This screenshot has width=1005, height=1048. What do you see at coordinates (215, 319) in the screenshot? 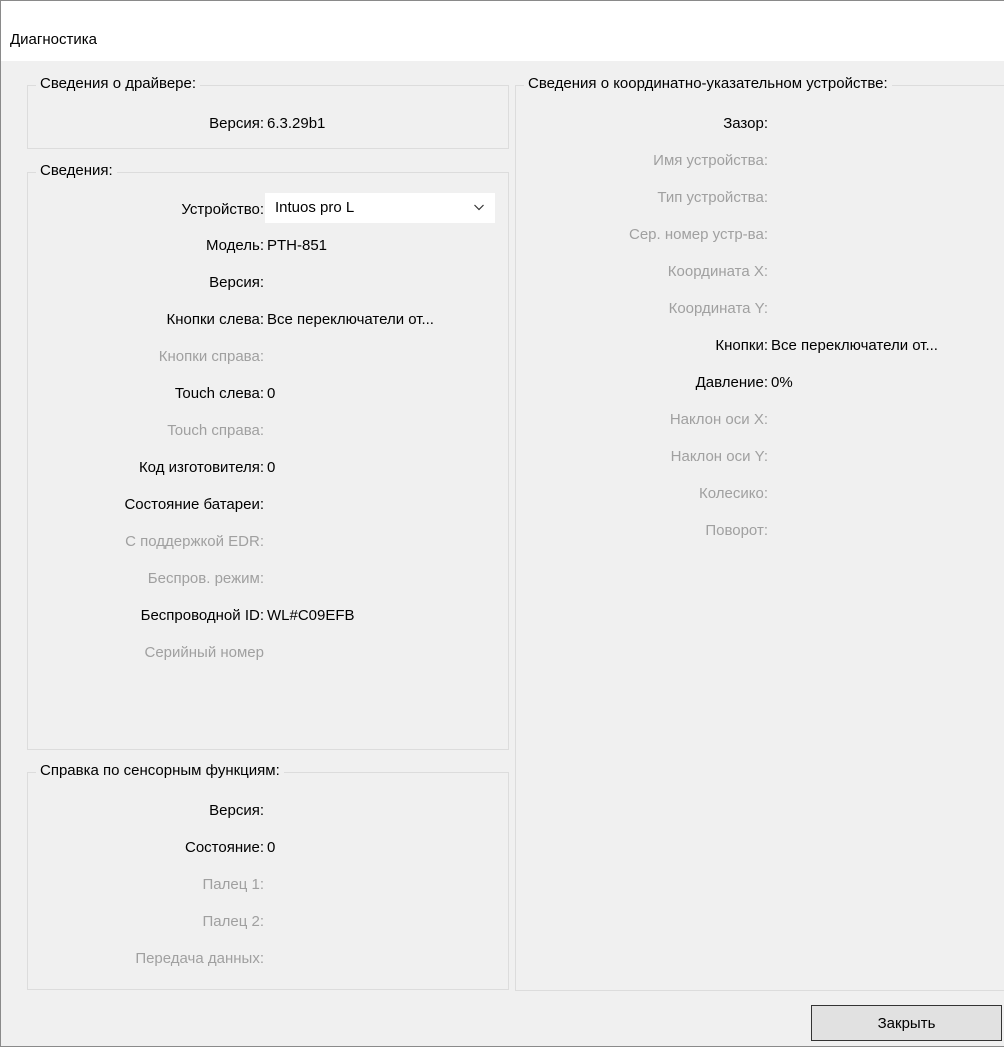
I see `left-buttons-label: Кнопки слева:` at bounding box center [215, 319].